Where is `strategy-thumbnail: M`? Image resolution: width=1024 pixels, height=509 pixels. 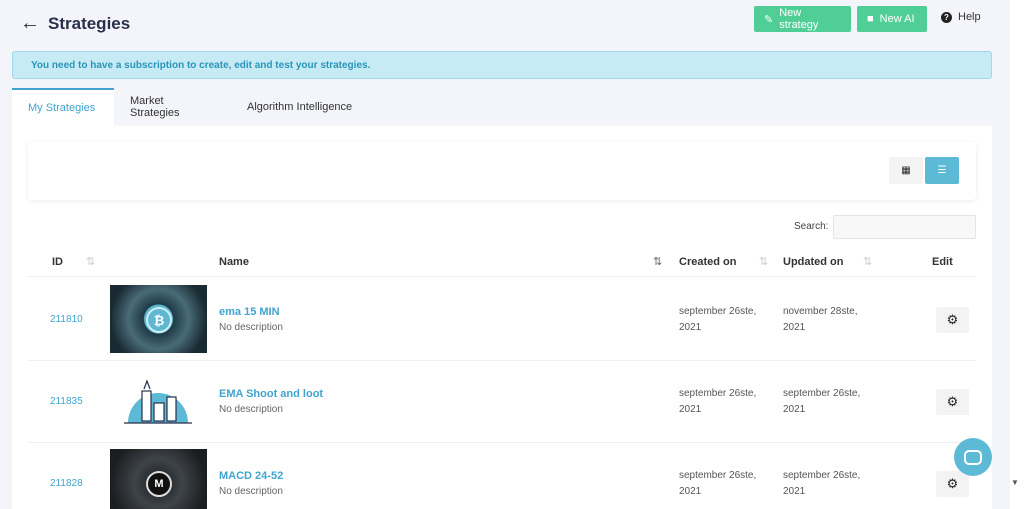
strategy-thumbnail: M is located at coordinates (158, 479).